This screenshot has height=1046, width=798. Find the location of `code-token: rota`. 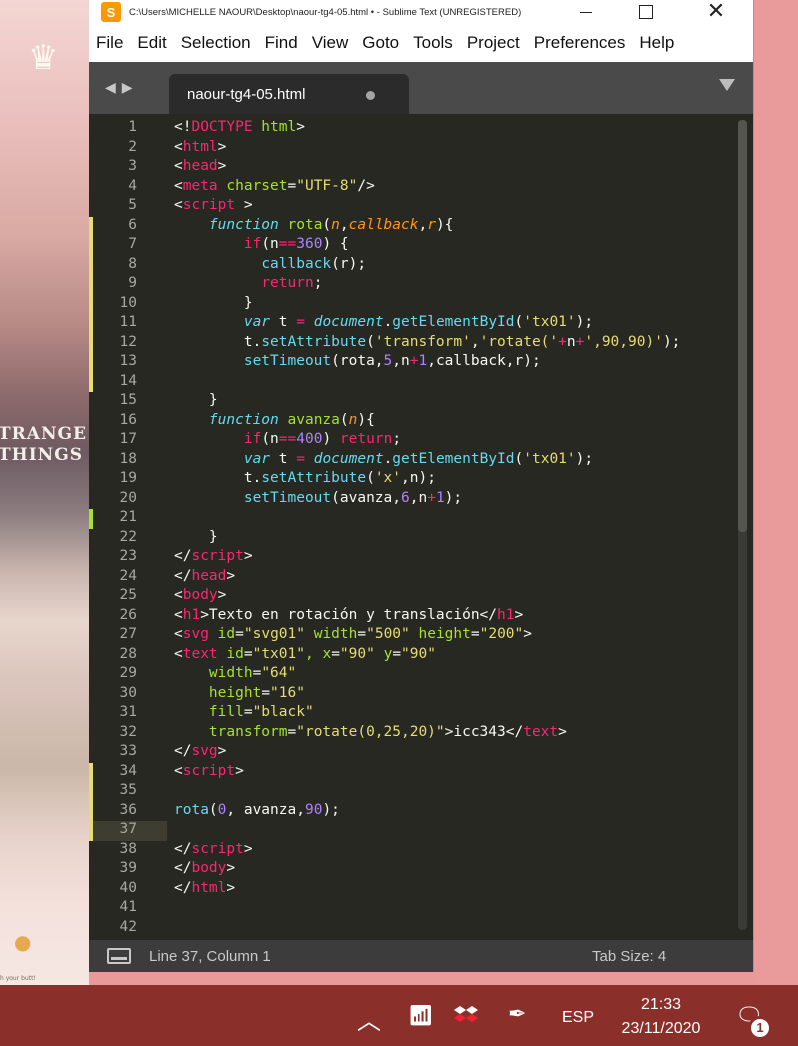

code-token: rota is located at coordinates (191, 809).